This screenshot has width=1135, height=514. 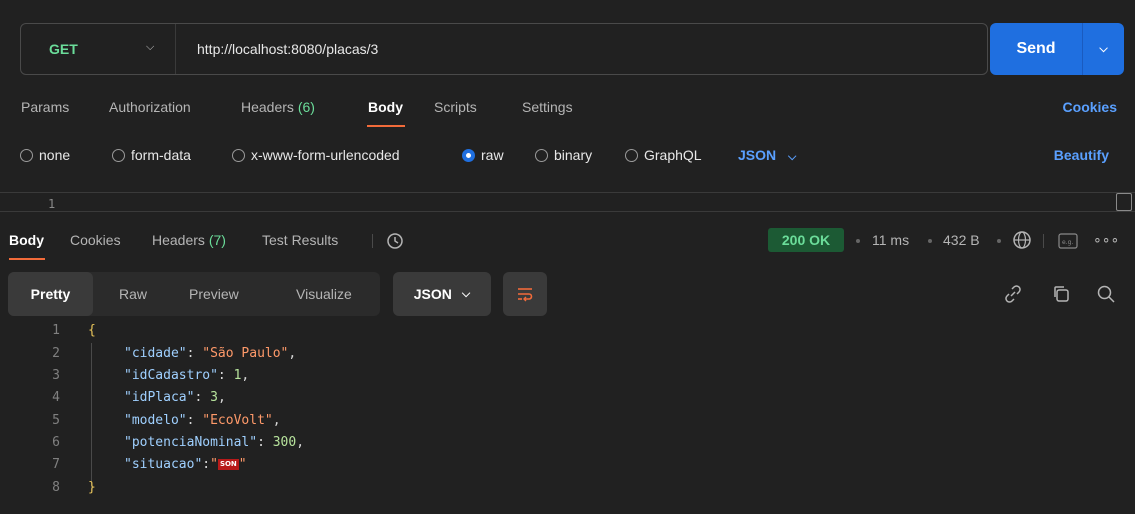 What do you see at coordinates (300, 240) in the screenshot?
I see `resp-tab-test-results: Test Results` at bounding box center [300, 240].